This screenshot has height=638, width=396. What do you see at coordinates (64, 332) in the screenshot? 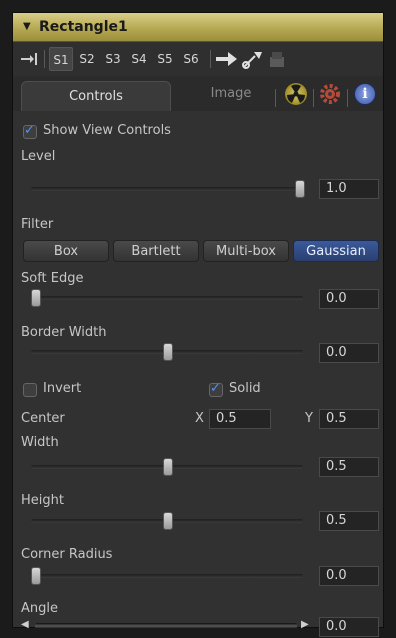
I see `border-width-label: Border Width` at bounding box center [64, 332].